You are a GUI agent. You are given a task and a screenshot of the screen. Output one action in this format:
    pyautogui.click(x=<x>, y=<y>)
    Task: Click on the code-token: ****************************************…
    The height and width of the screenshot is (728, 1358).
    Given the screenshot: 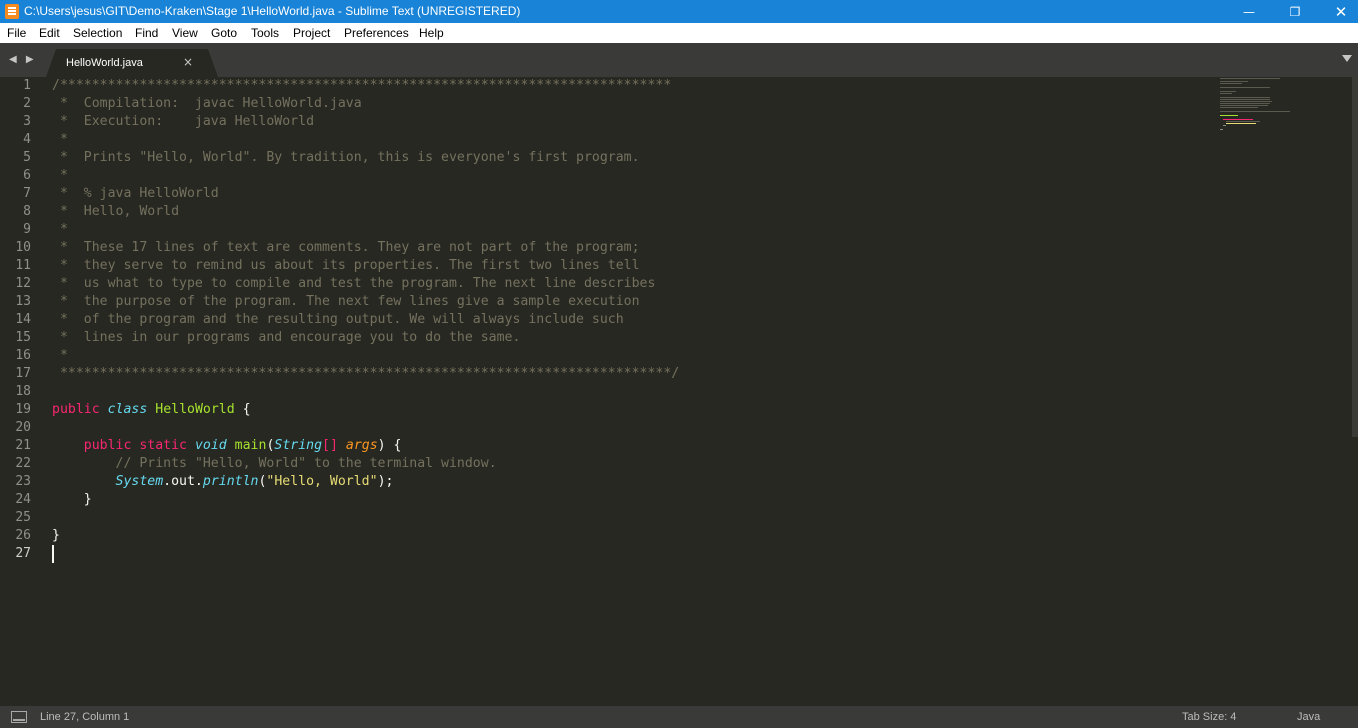 What is the action you would take?
    pyautogui.click(x=366, y=373)
    